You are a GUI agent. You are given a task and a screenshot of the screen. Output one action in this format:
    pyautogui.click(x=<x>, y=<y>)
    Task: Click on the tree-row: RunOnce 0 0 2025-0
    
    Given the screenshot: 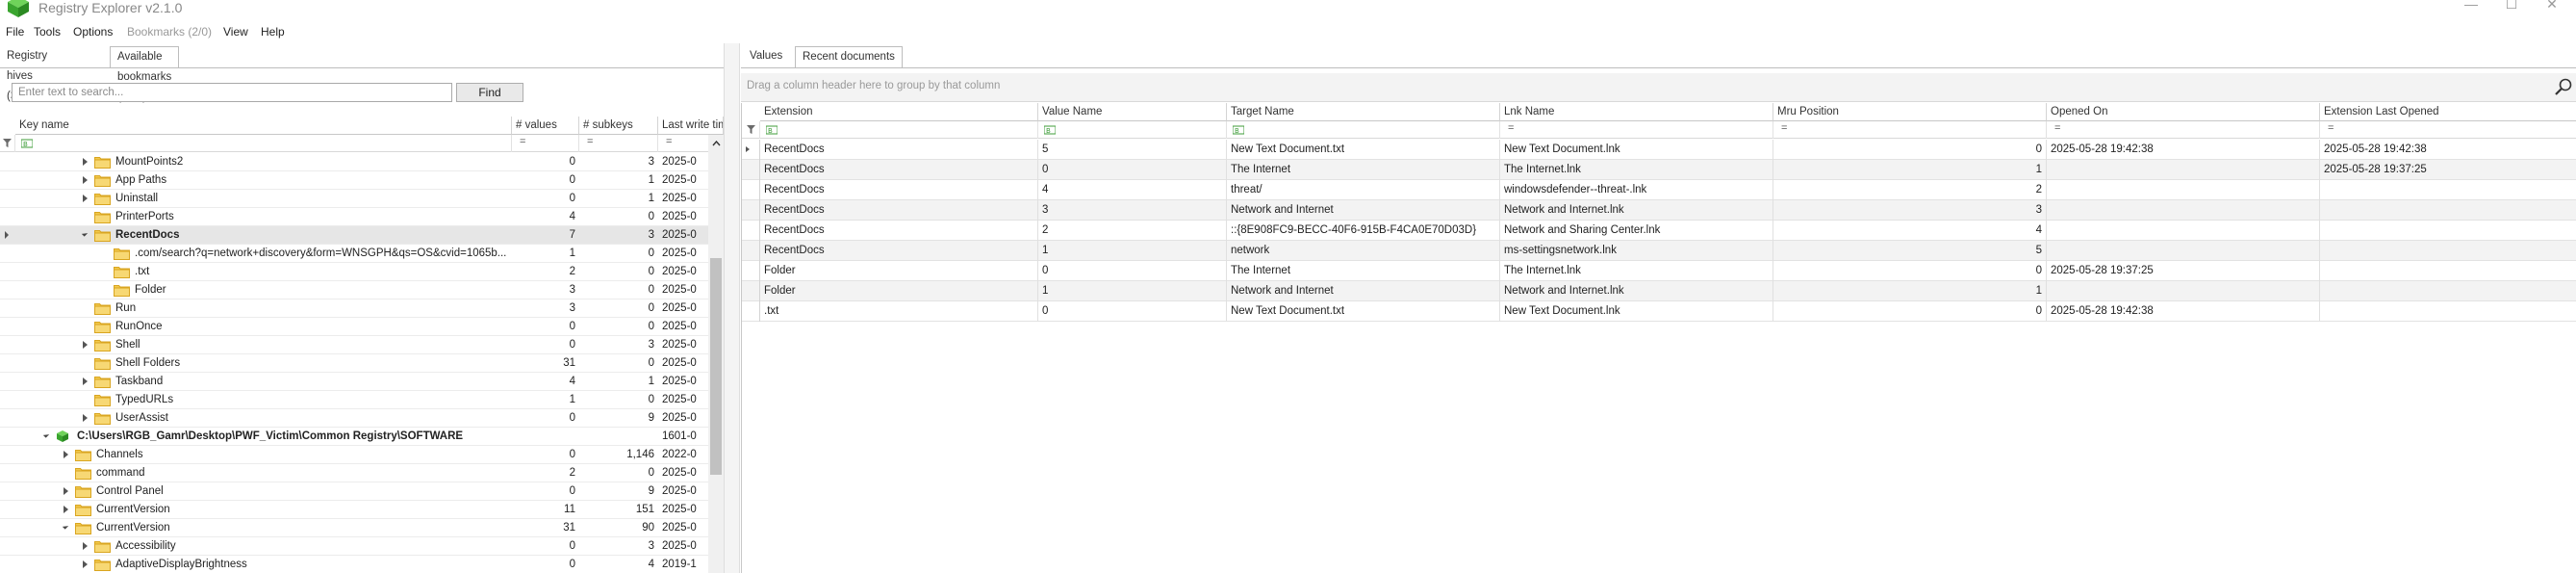 What is the action you would take?
    pyautogui.click(x=354, y=327)
    